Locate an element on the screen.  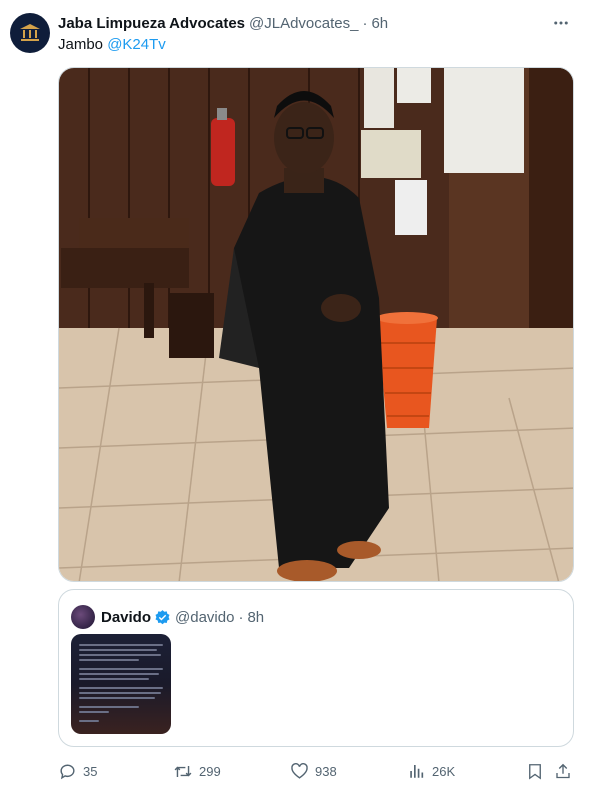
author-avatar is located at coordinates (30, 33).